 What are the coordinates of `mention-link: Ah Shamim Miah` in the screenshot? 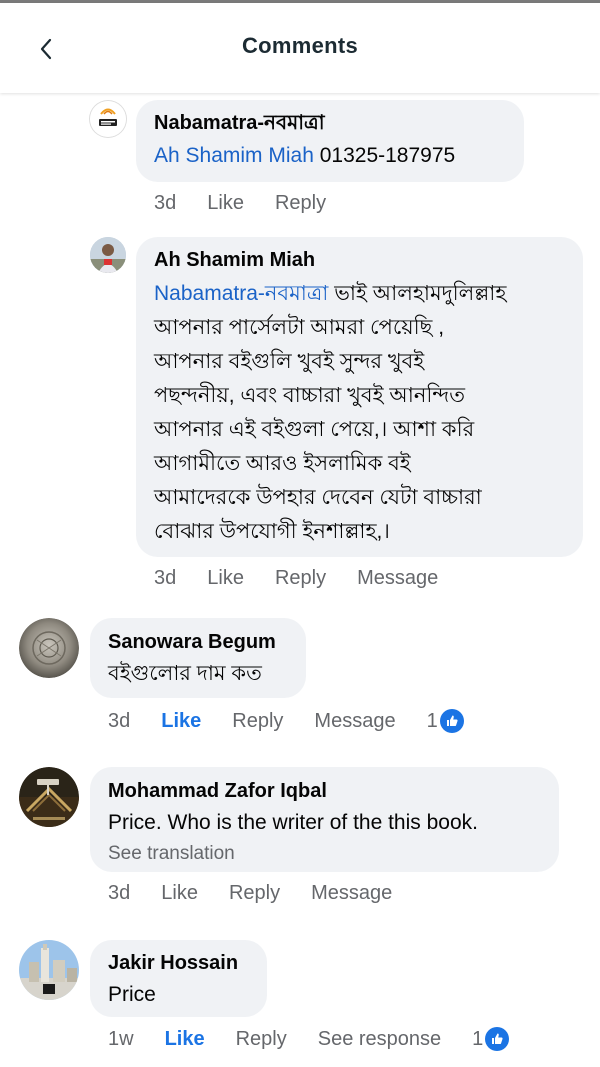 It's located at (234, 155).